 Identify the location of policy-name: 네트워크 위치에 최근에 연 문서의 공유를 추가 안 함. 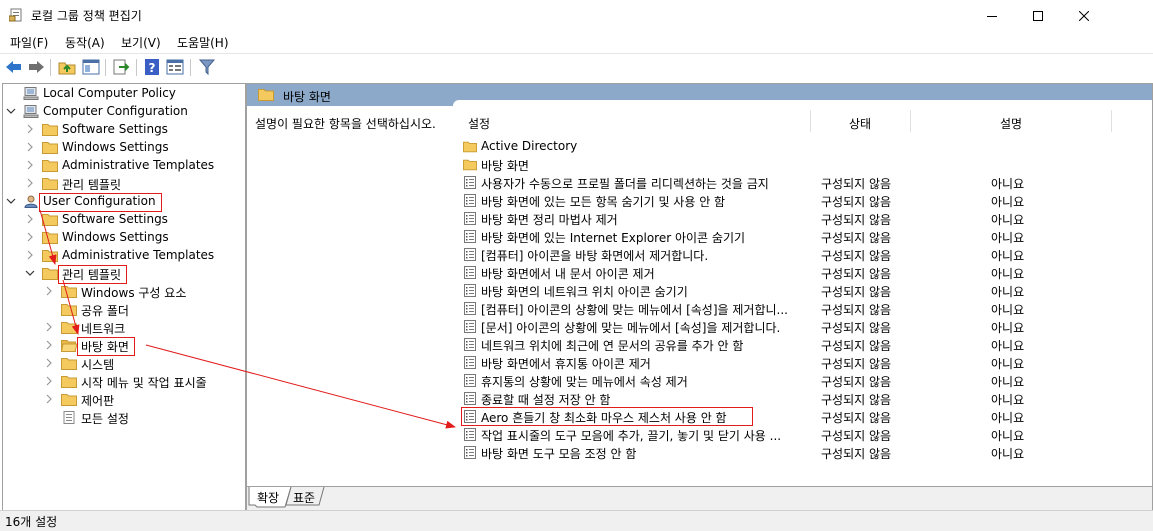
(612, 346).